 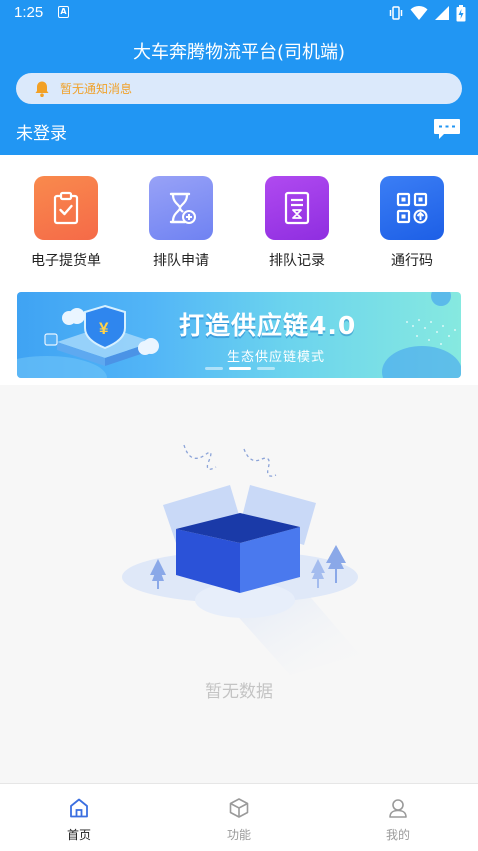 What do you see at coordinates (239, 52) in the screenshot?
I see `app-title: 大车奔腾物流平台(司机端)` at bounding box center [239, 52].